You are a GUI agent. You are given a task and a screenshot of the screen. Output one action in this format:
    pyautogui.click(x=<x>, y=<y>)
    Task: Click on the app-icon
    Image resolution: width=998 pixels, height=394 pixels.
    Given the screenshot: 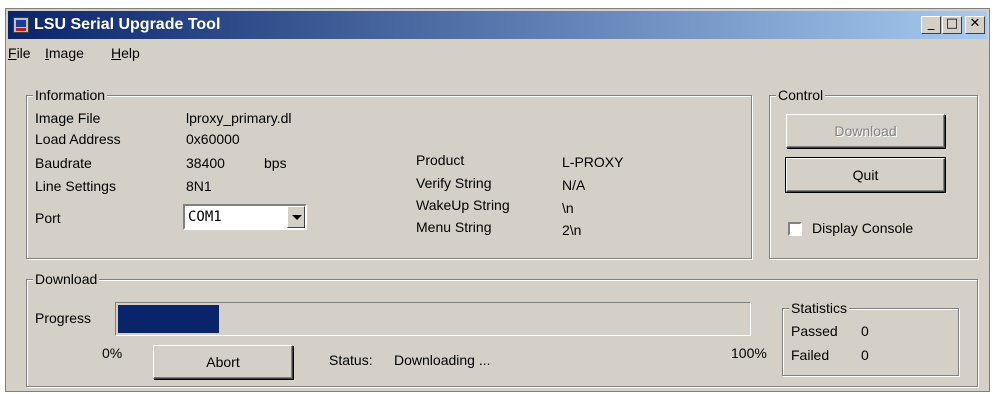 What is the action you would take?
    pyautogui.click(x=21, y=25)
    